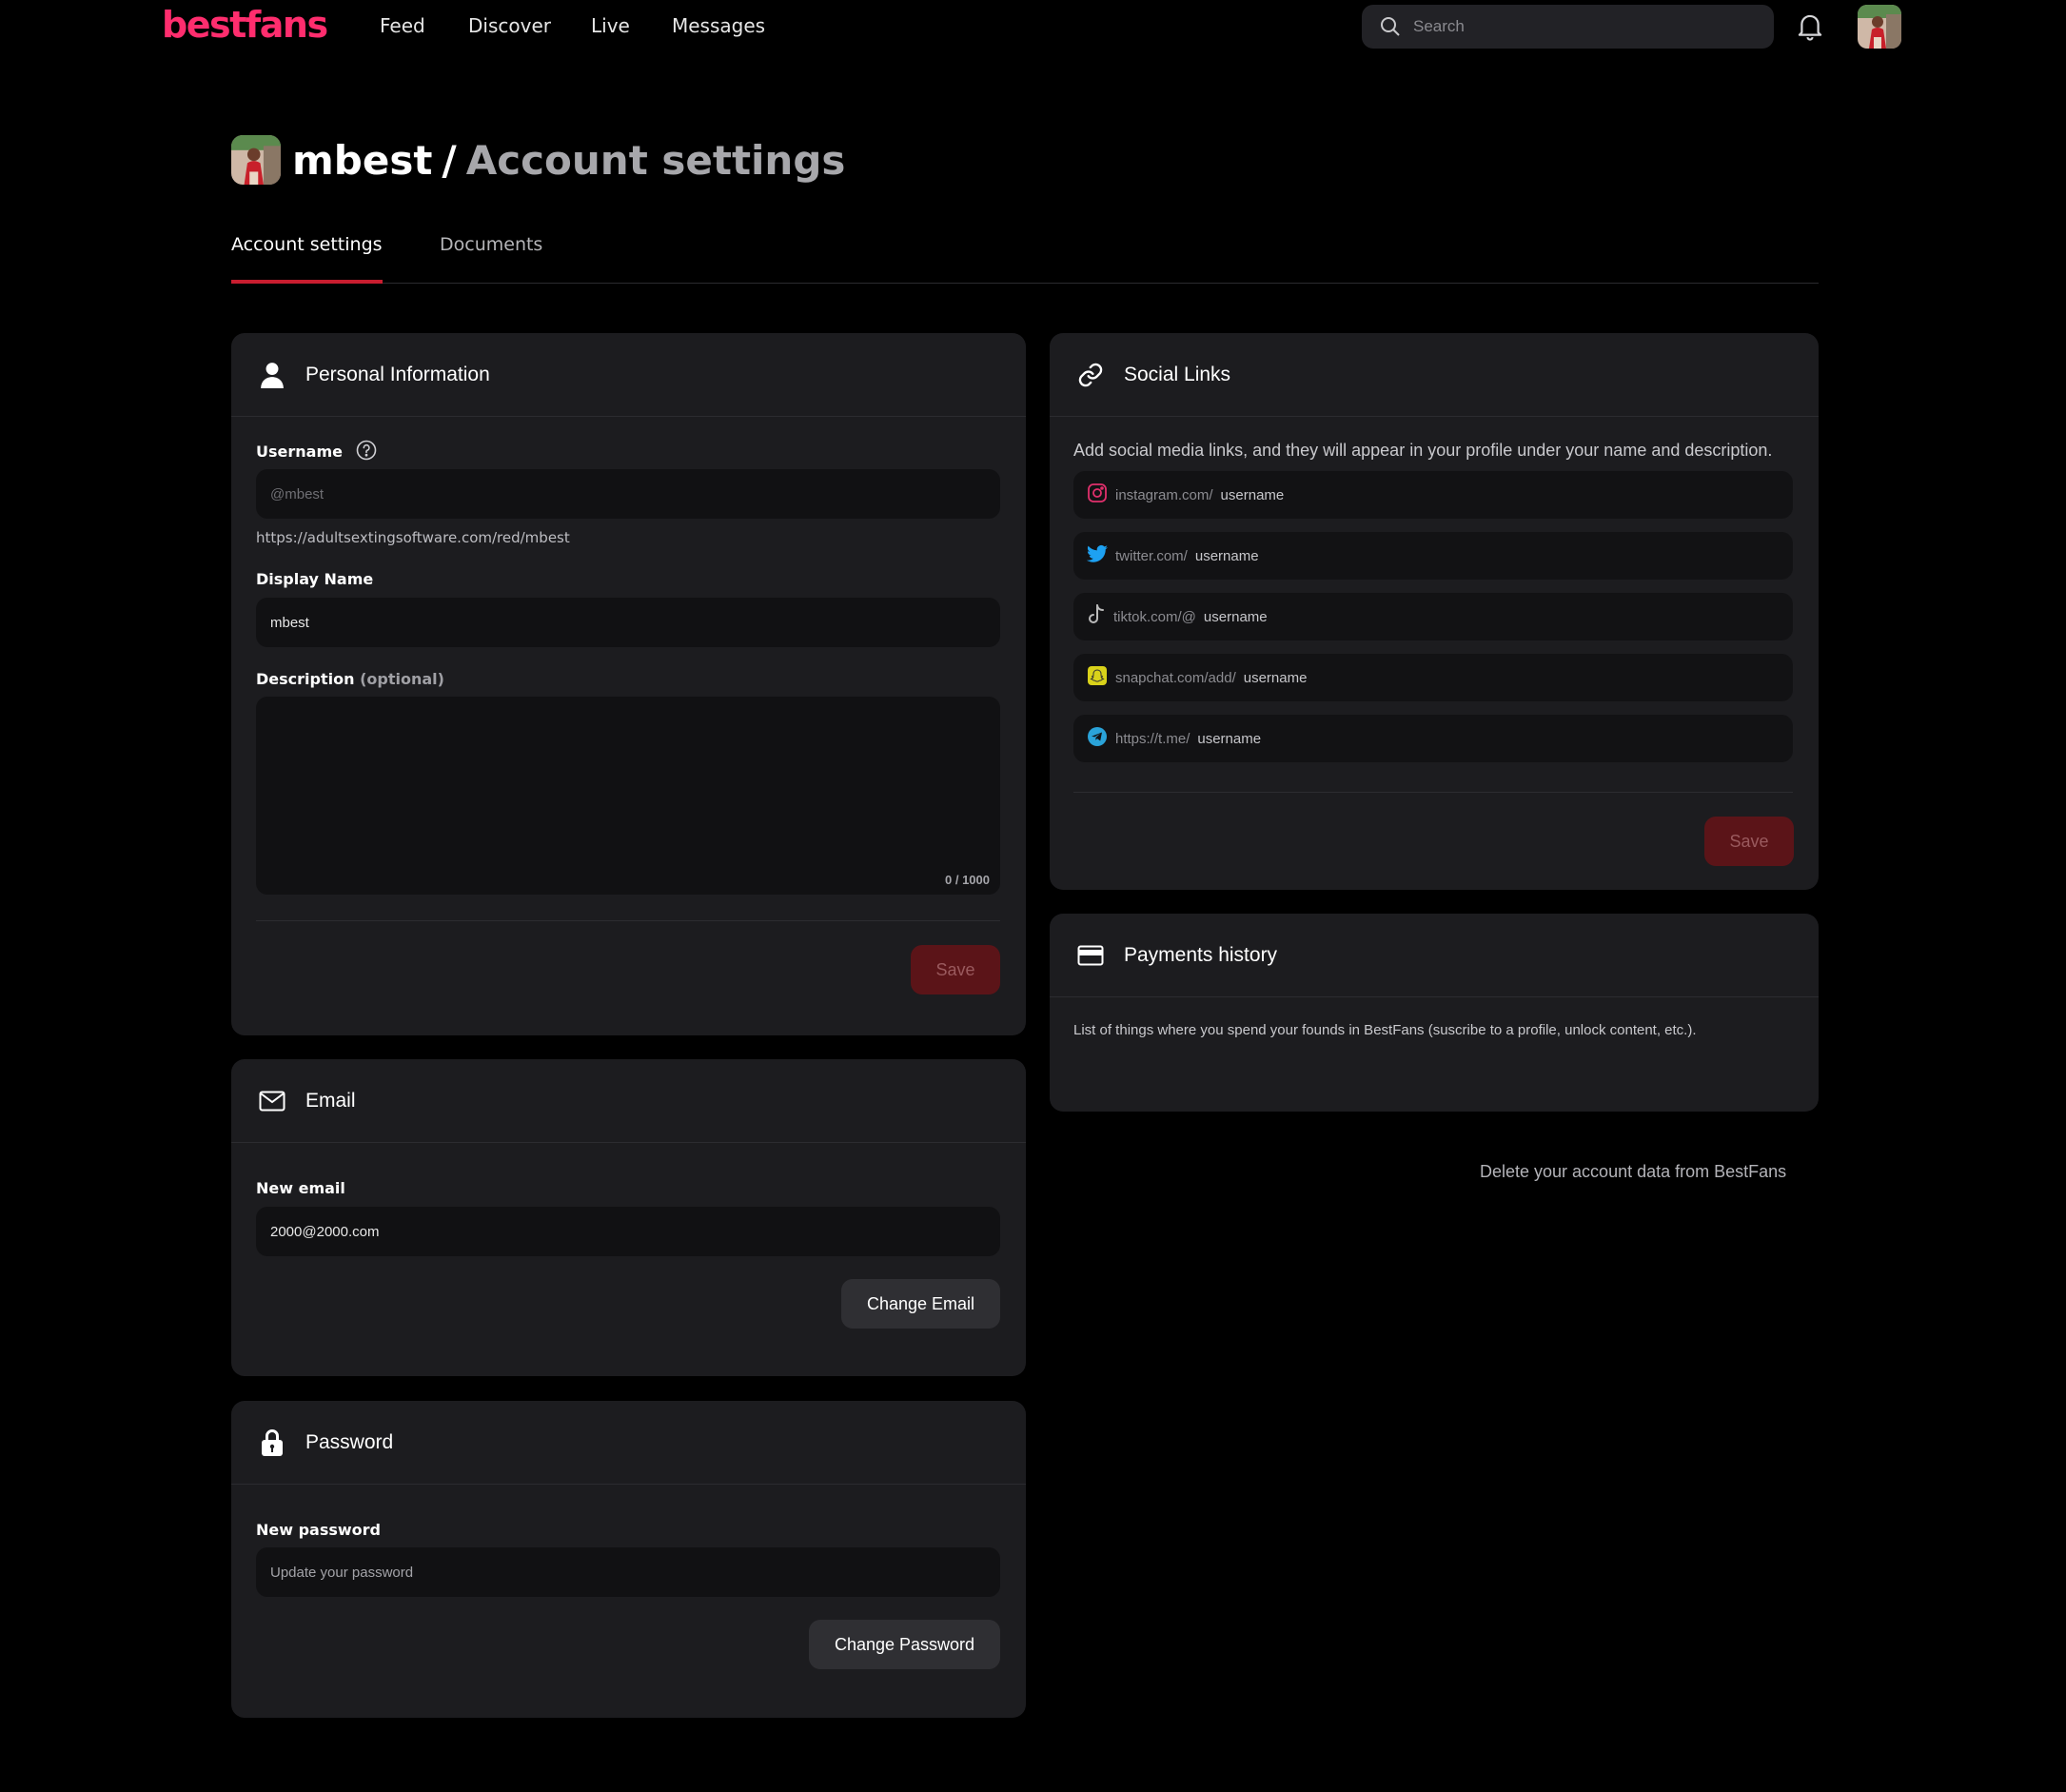 This screenshot has width=2066, height=1792. Describe the element at coordinates (1433, 616) in the screenshot. I see `tiktok-link-field: tiktok.com/@ username` at that location.